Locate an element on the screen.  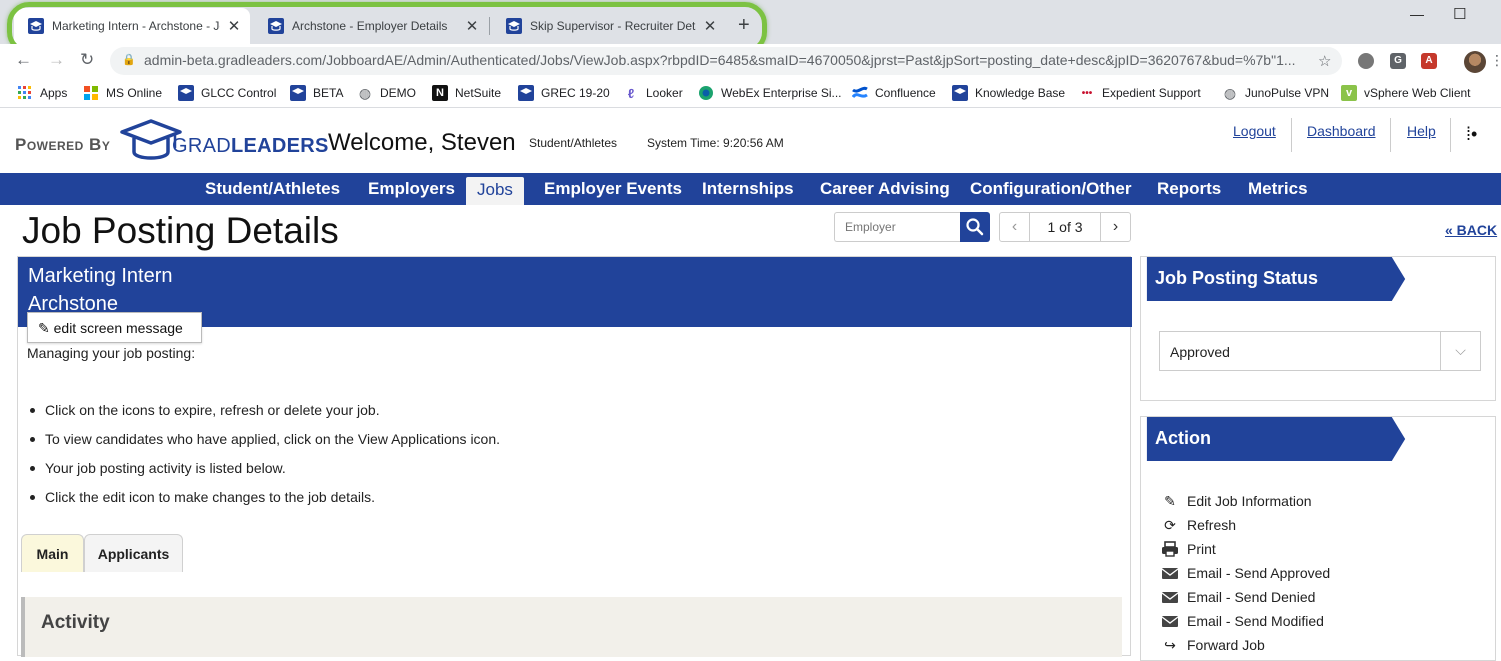
chevron-down-icon: ⌵ is located at coordinates (1460, 351).